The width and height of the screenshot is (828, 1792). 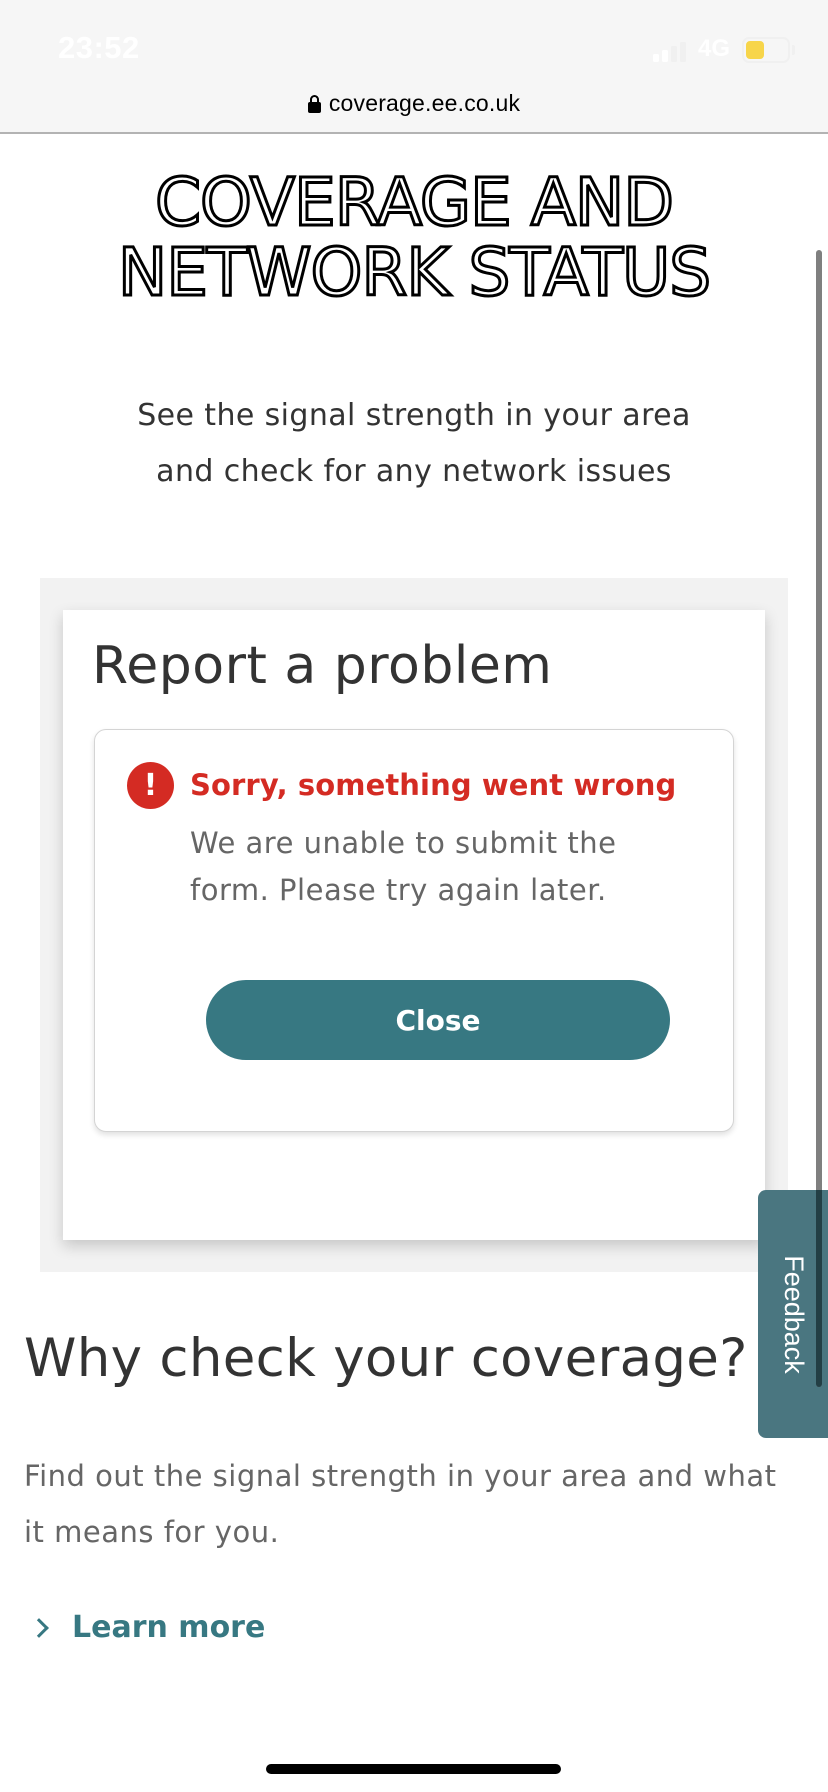 What do you see at coordinates (673, 51) in the screenshot?
I see `signal-strength-icon` at bounding box center [673, 51].